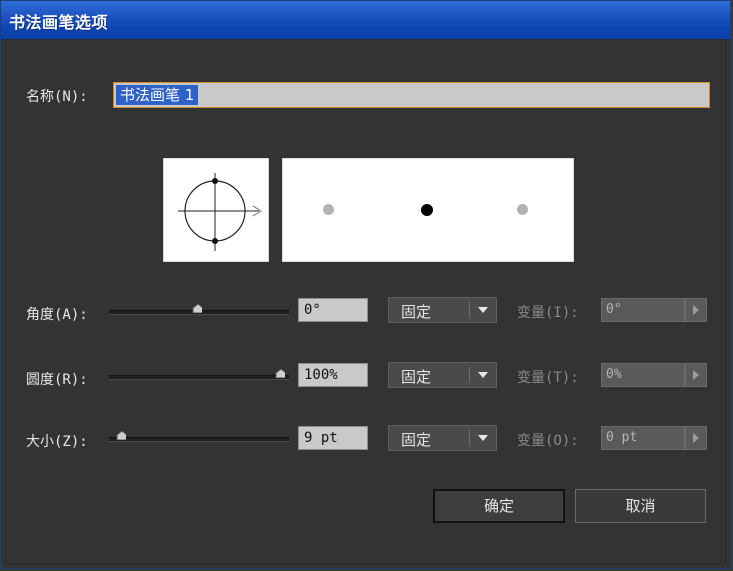 The width and height of the screenshot is (733, 571). I want to click on size-slider-thumb, so click(121, 435).